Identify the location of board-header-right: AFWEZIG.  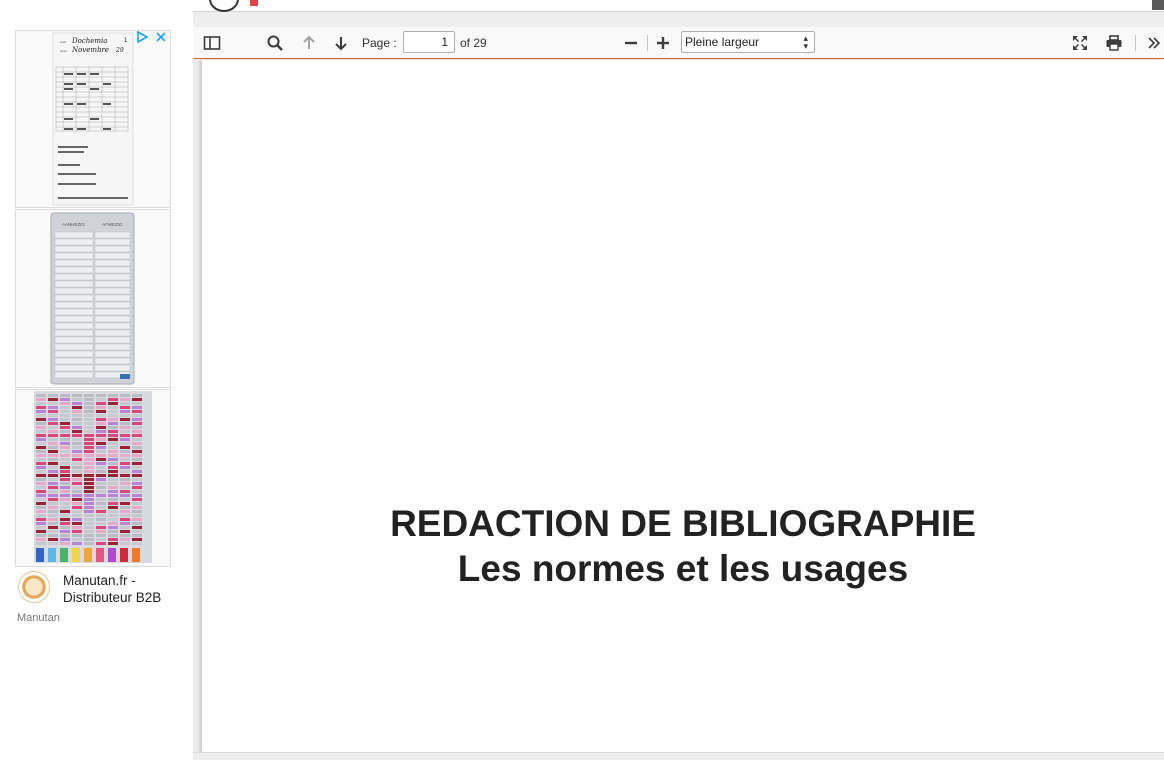
(112, 224).